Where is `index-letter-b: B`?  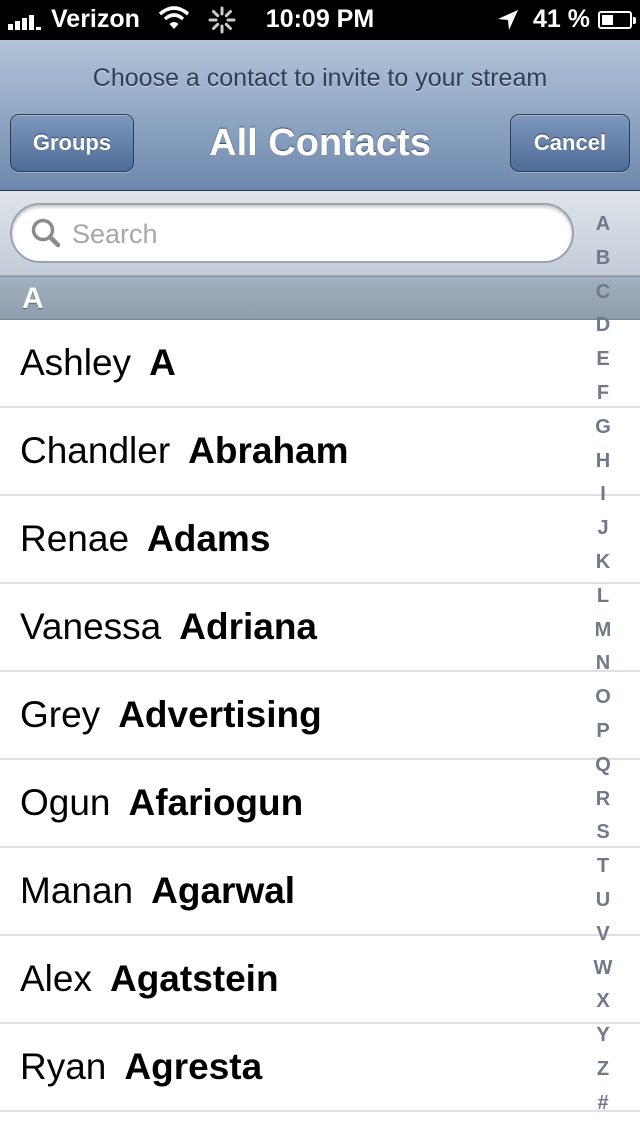
index-letter-b: B is located at coordinates (603, 259).